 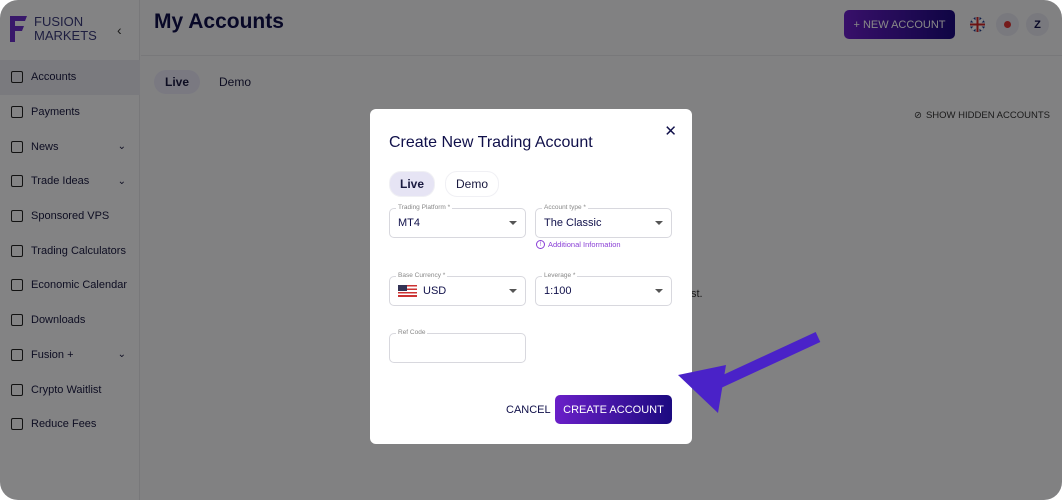 I want to click on field-label: Base Currency *, so click(x=422, y=275).